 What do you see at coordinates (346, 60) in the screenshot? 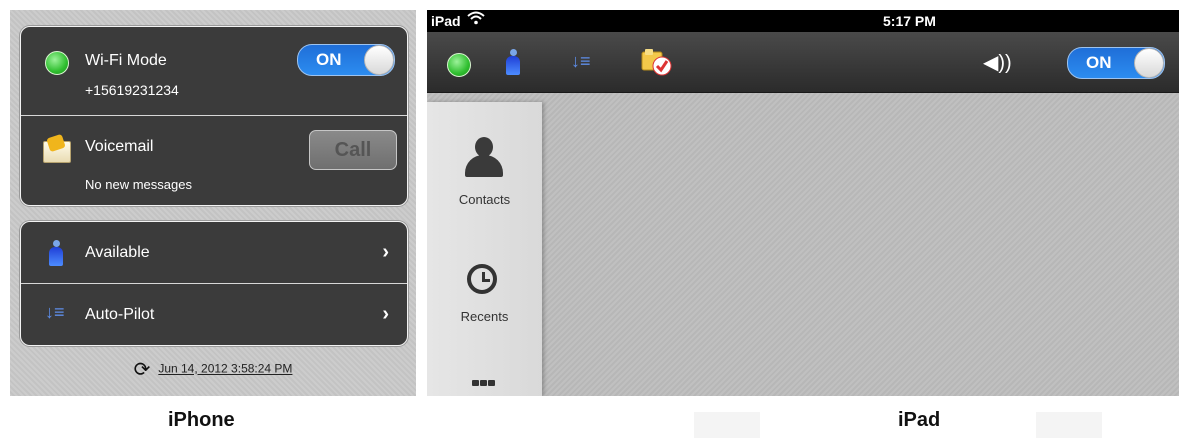
I see `wifi-mode-toggle: ON` at bounding box center [346, 60].